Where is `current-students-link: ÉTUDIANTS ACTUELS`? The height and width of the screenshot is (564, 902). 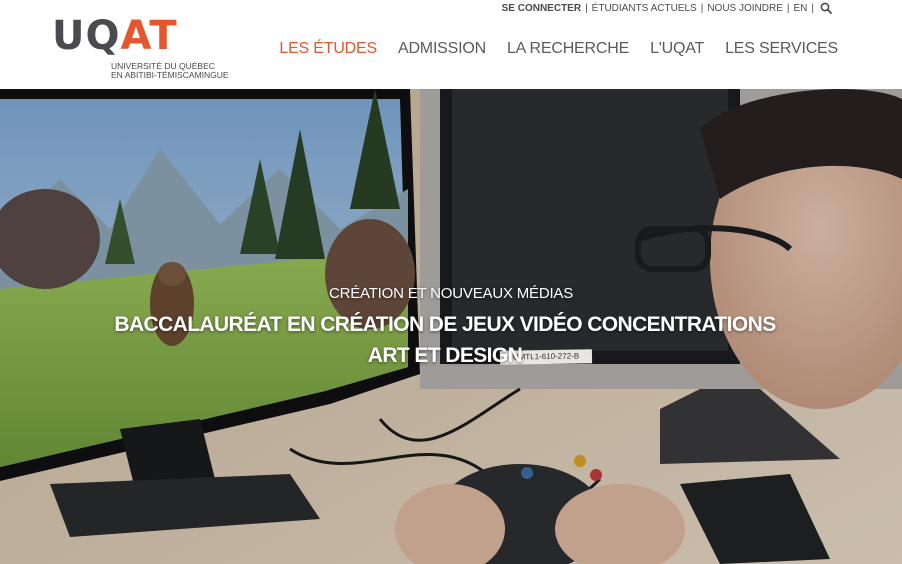 current-students-link: ÉTUDIANTS ACTUELS is located at coordinates (644, 8).